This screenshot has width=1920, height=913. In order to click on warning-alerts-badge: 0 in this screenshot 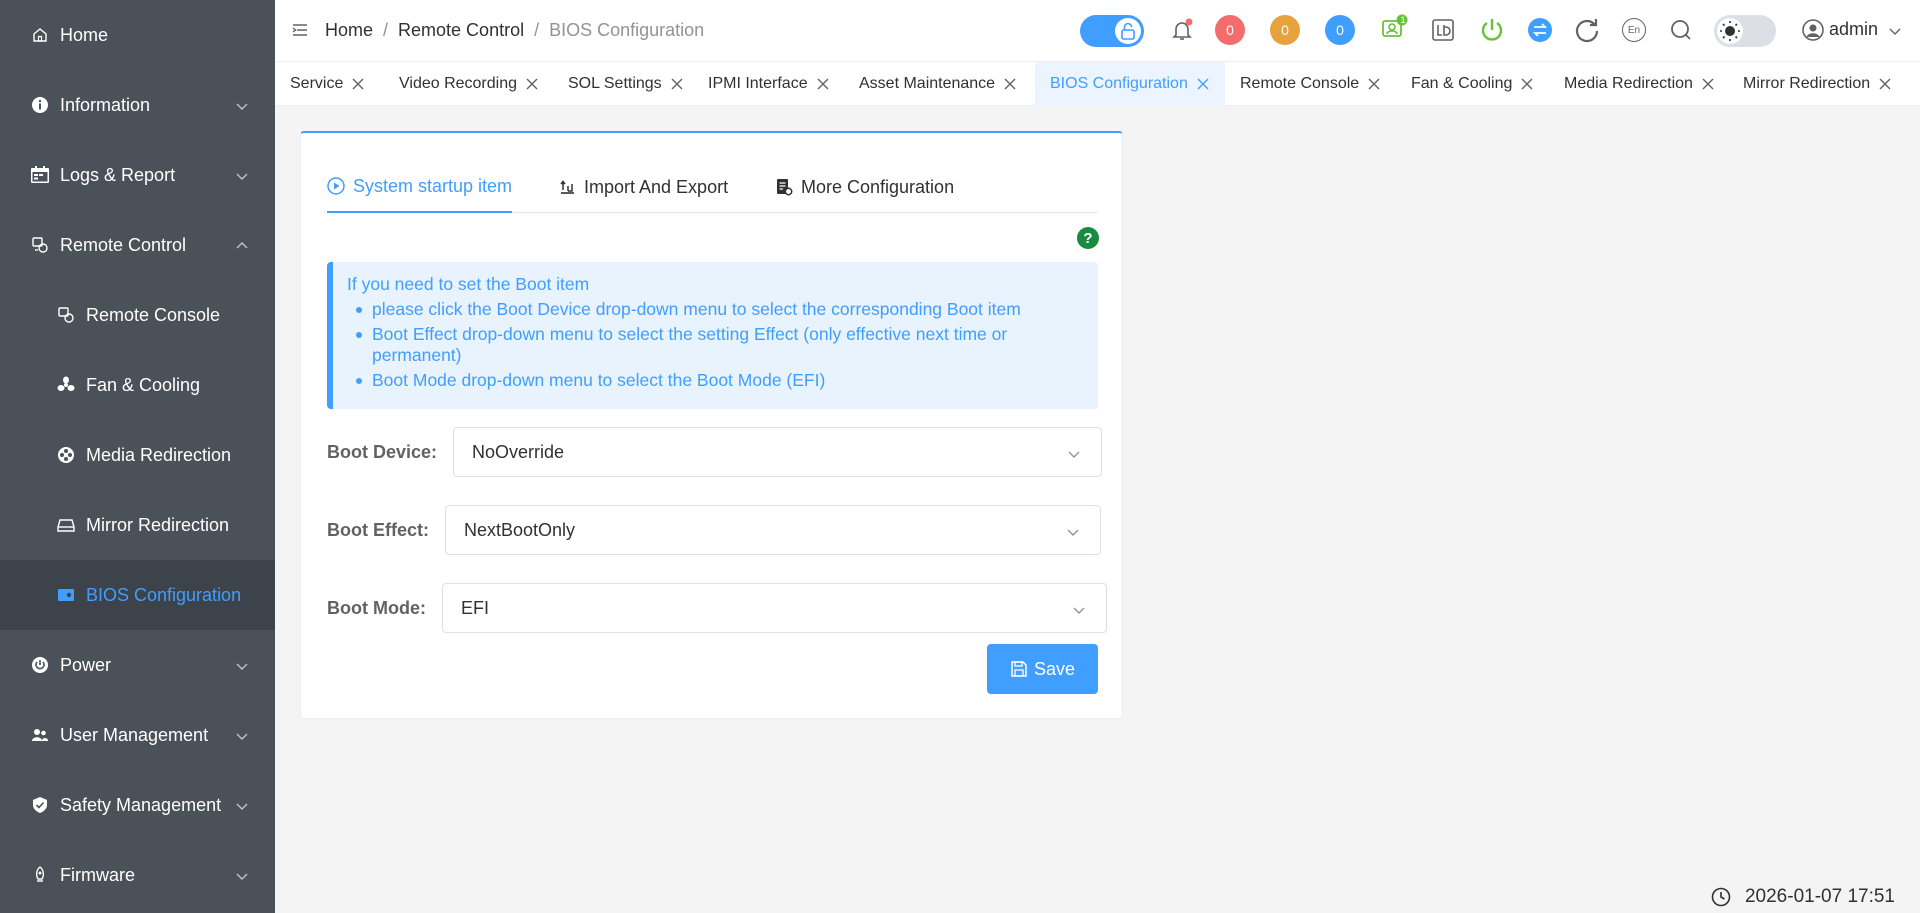, I will do `click(1285, 30)`.